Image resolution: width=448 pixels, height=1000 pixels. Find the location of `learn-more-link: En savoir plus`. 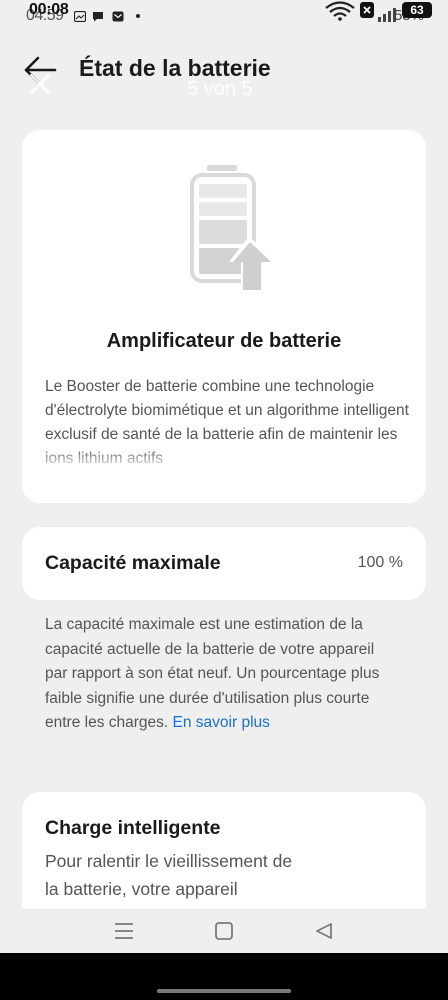

learn-more-link: En savoir plus is located at coordinates (221, 722).